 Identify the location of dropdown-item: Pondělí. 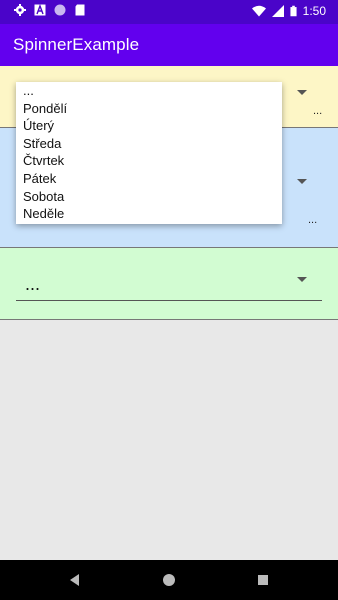
(149, 109).